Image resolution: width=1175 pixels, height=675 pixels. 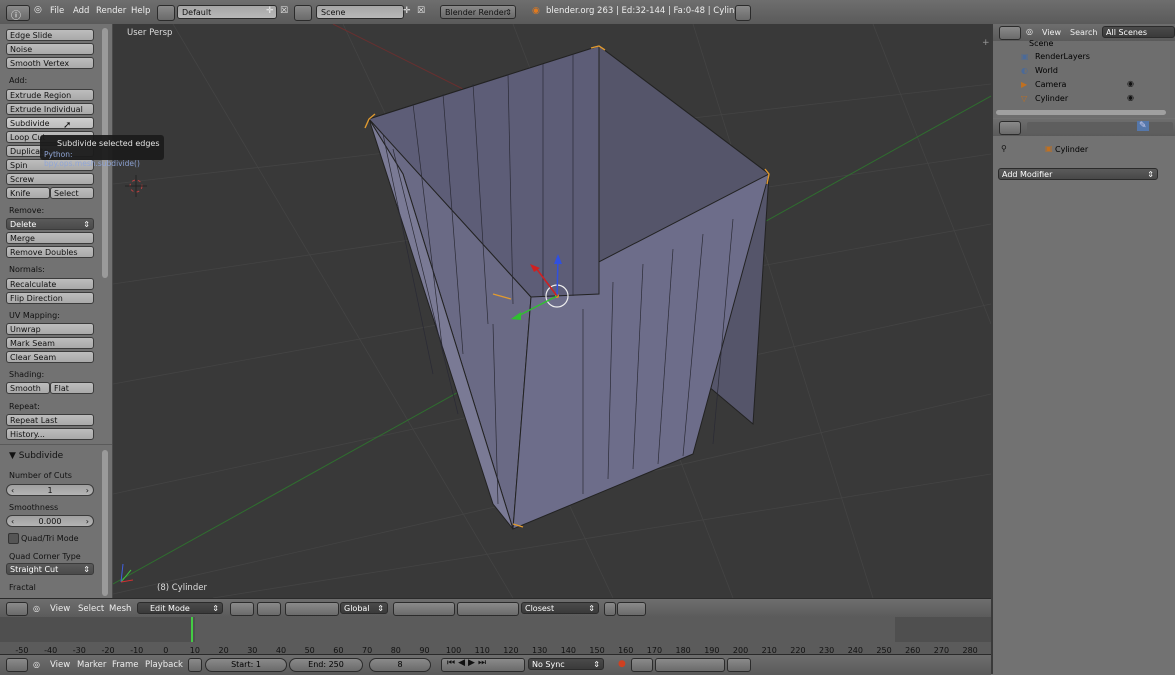 What do you see at coordinates (560, 608) in the screenshot?
I see `snap-target-dropdown: Closest ⇕` at bounding box center [560, 608].